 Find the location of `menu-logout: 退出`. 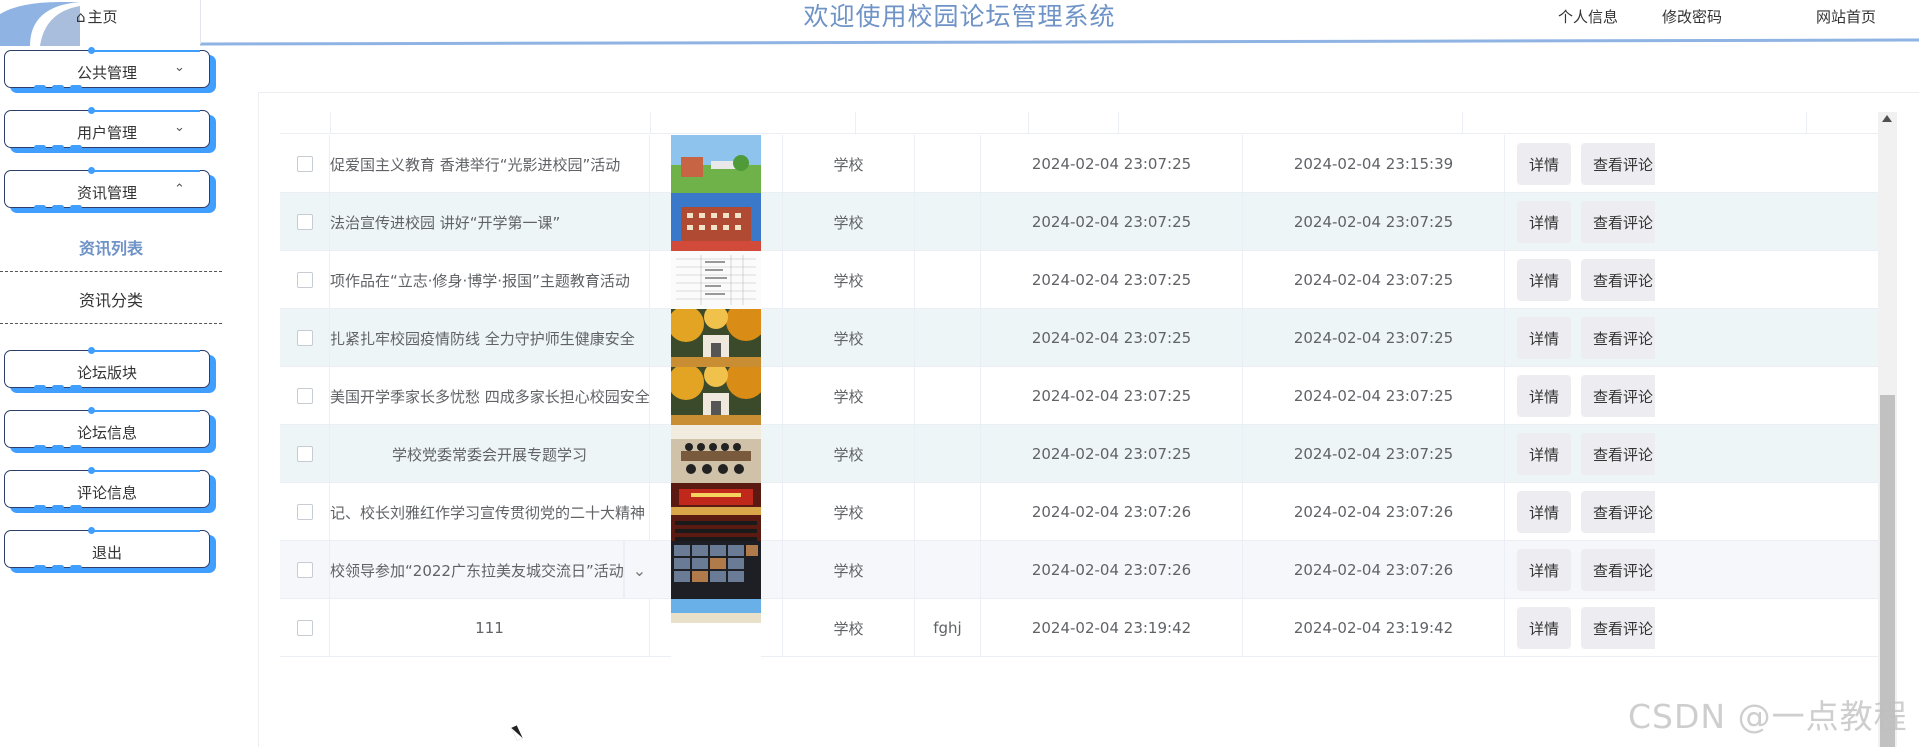

menu-logout: 退出 is located at coordinates (110, 550).